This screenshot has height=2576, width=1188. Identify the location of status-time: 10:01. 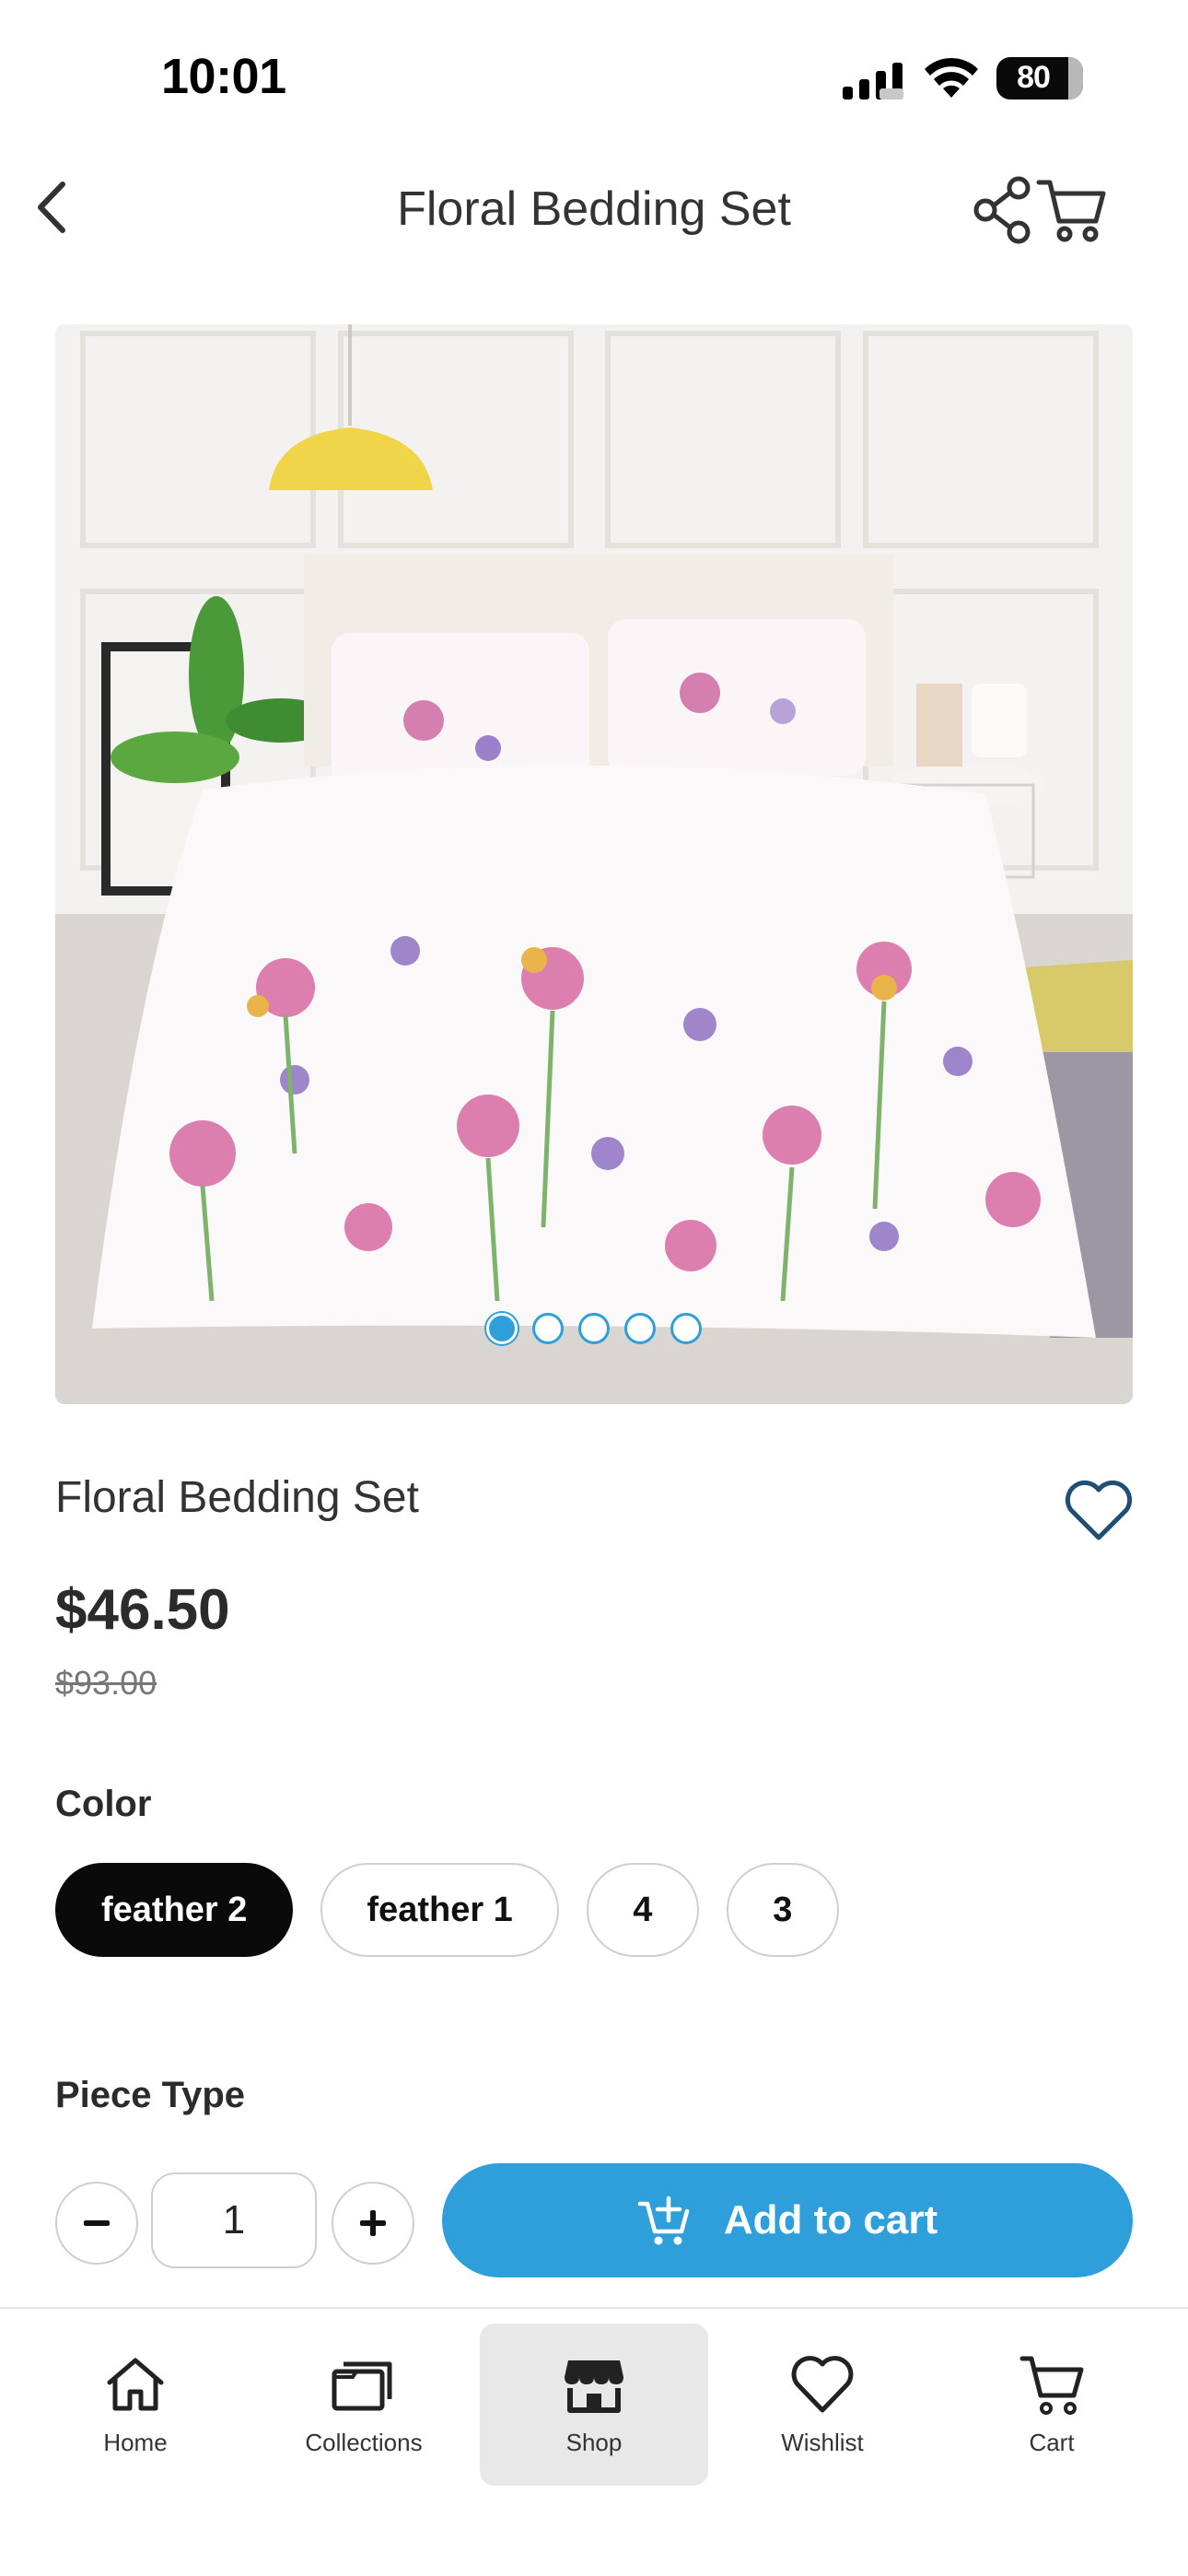
(223, 76).